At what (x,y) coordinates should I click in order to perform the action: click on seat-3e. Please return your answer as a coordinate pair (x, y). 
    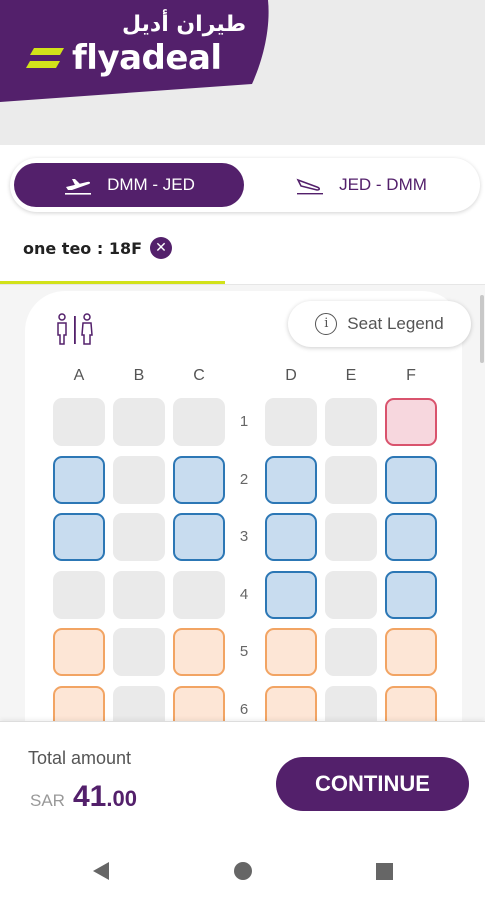
    Looking at the image, I should click on (351, 537).